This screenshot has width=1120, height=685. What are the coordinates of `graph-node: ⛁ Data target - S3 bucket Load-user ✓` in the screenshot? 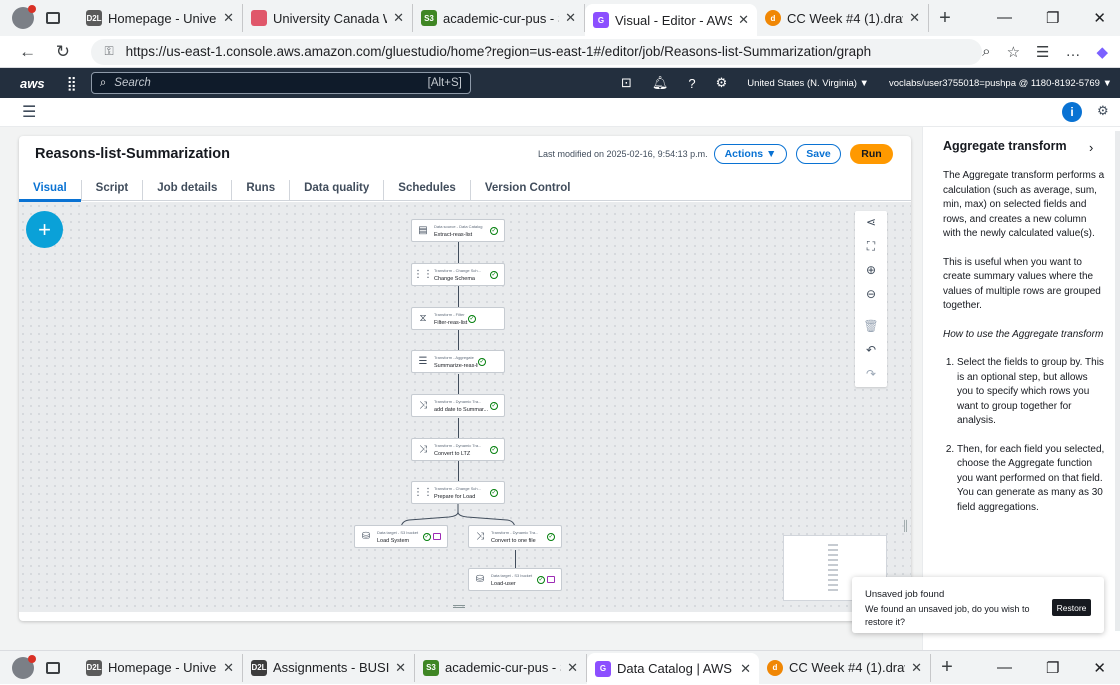 It's located at (515, 579).